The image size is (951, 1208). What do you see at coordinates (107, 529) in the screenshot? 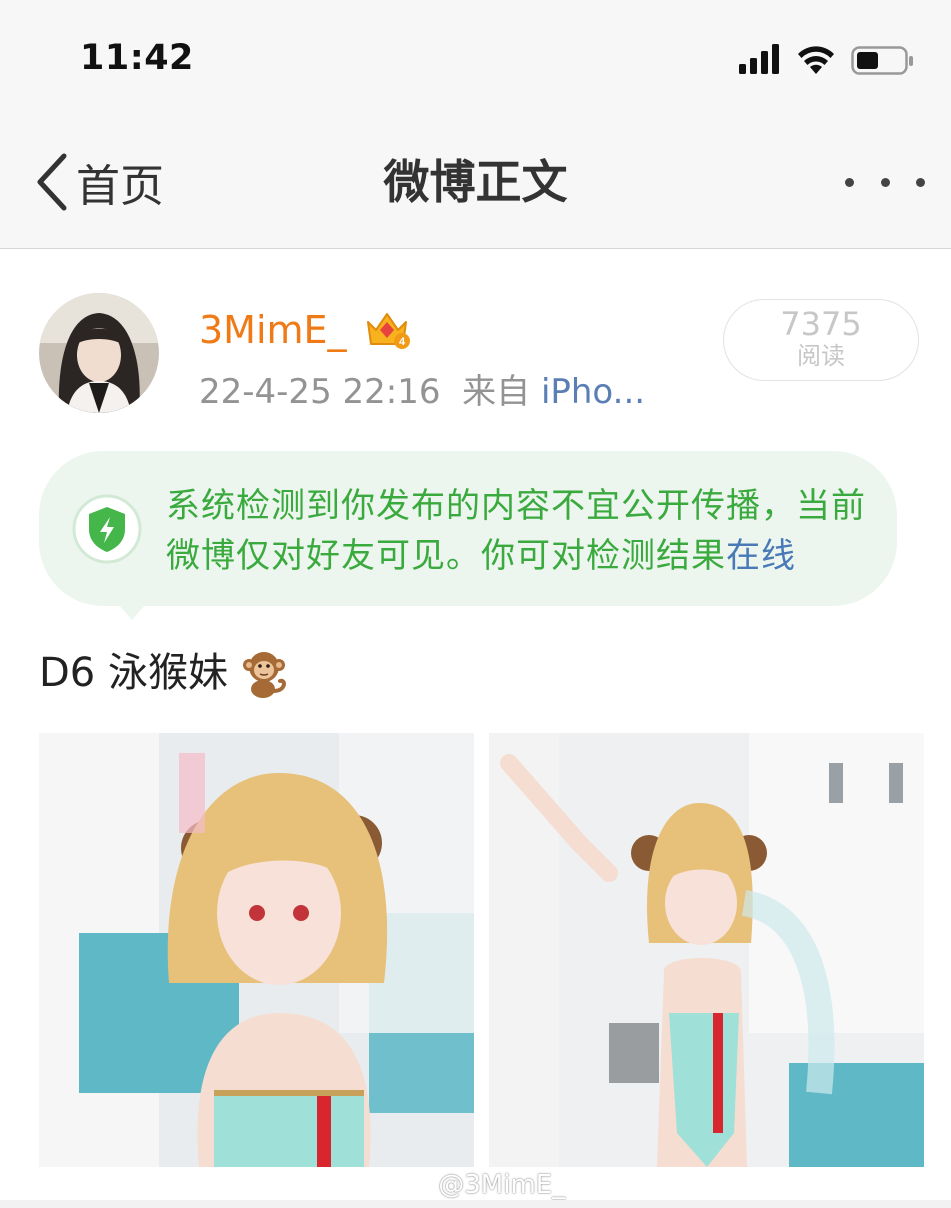
I see `shield-icon` at bounding box center [107, 529].